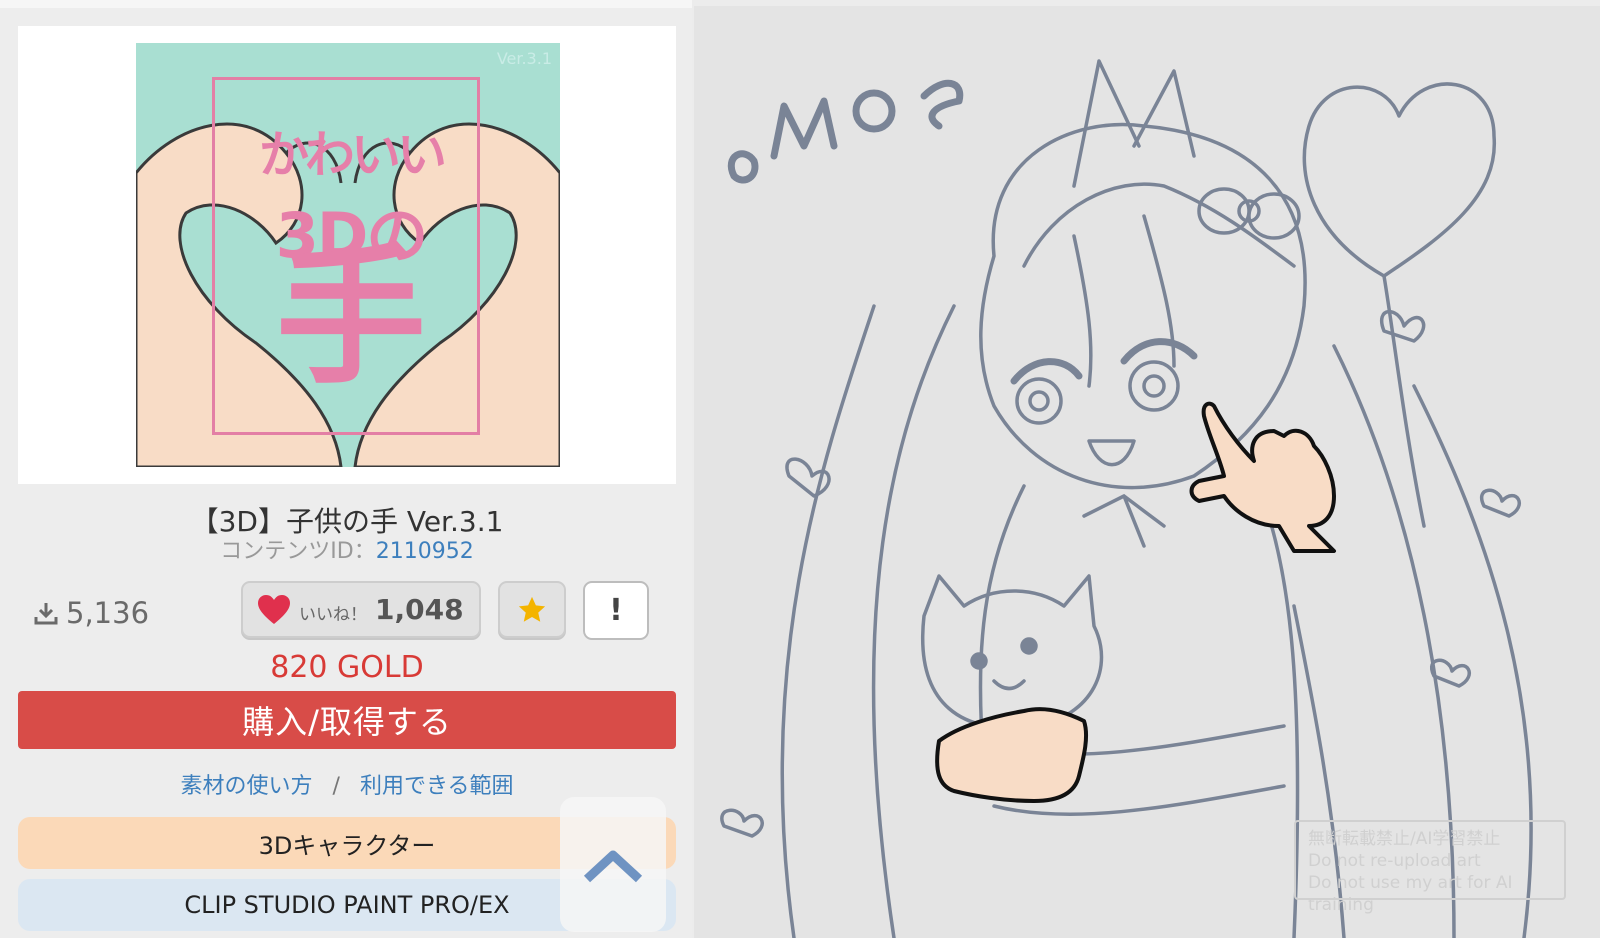  I want to click on download-count: 5,136, so click(91, 613).